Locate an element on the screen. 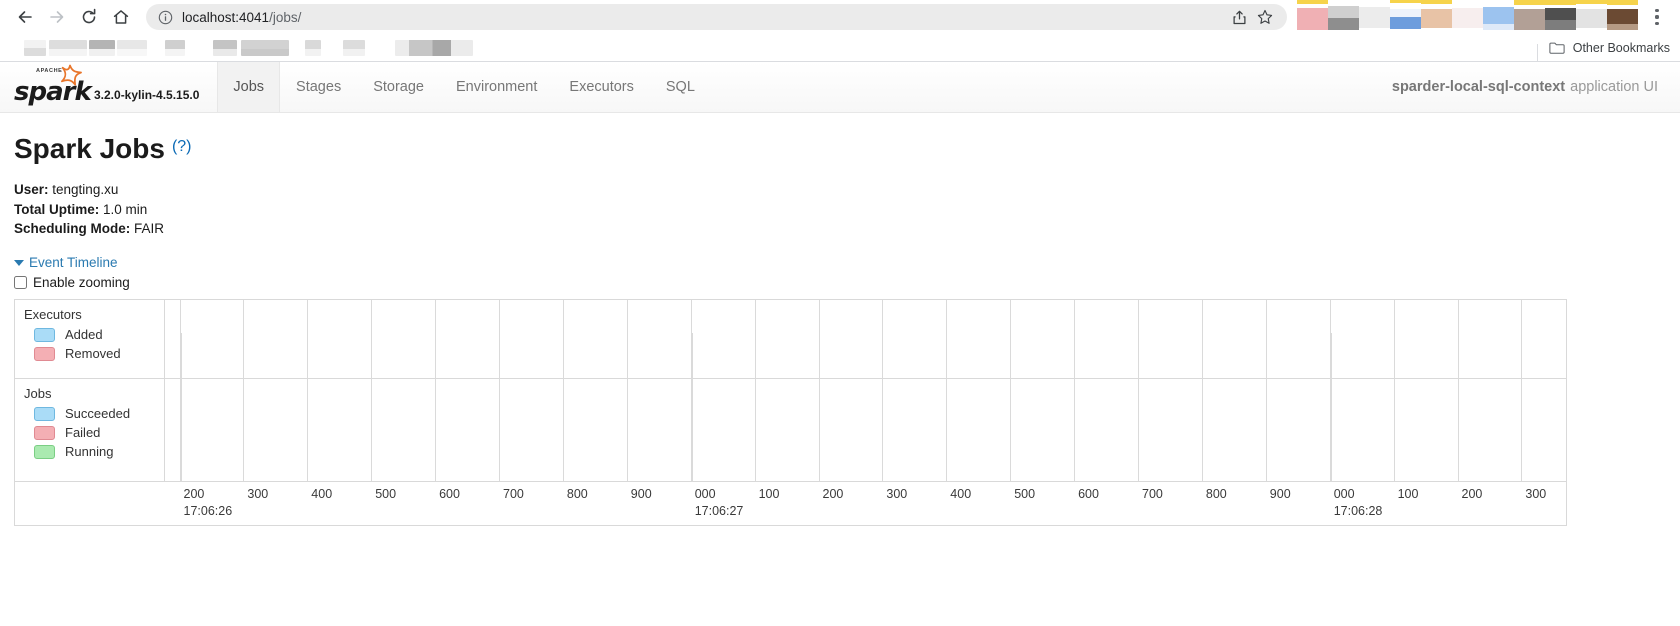 This screenshot has height=626, width=1680. axis-tick: 600 is located at coordinates (449, 491).